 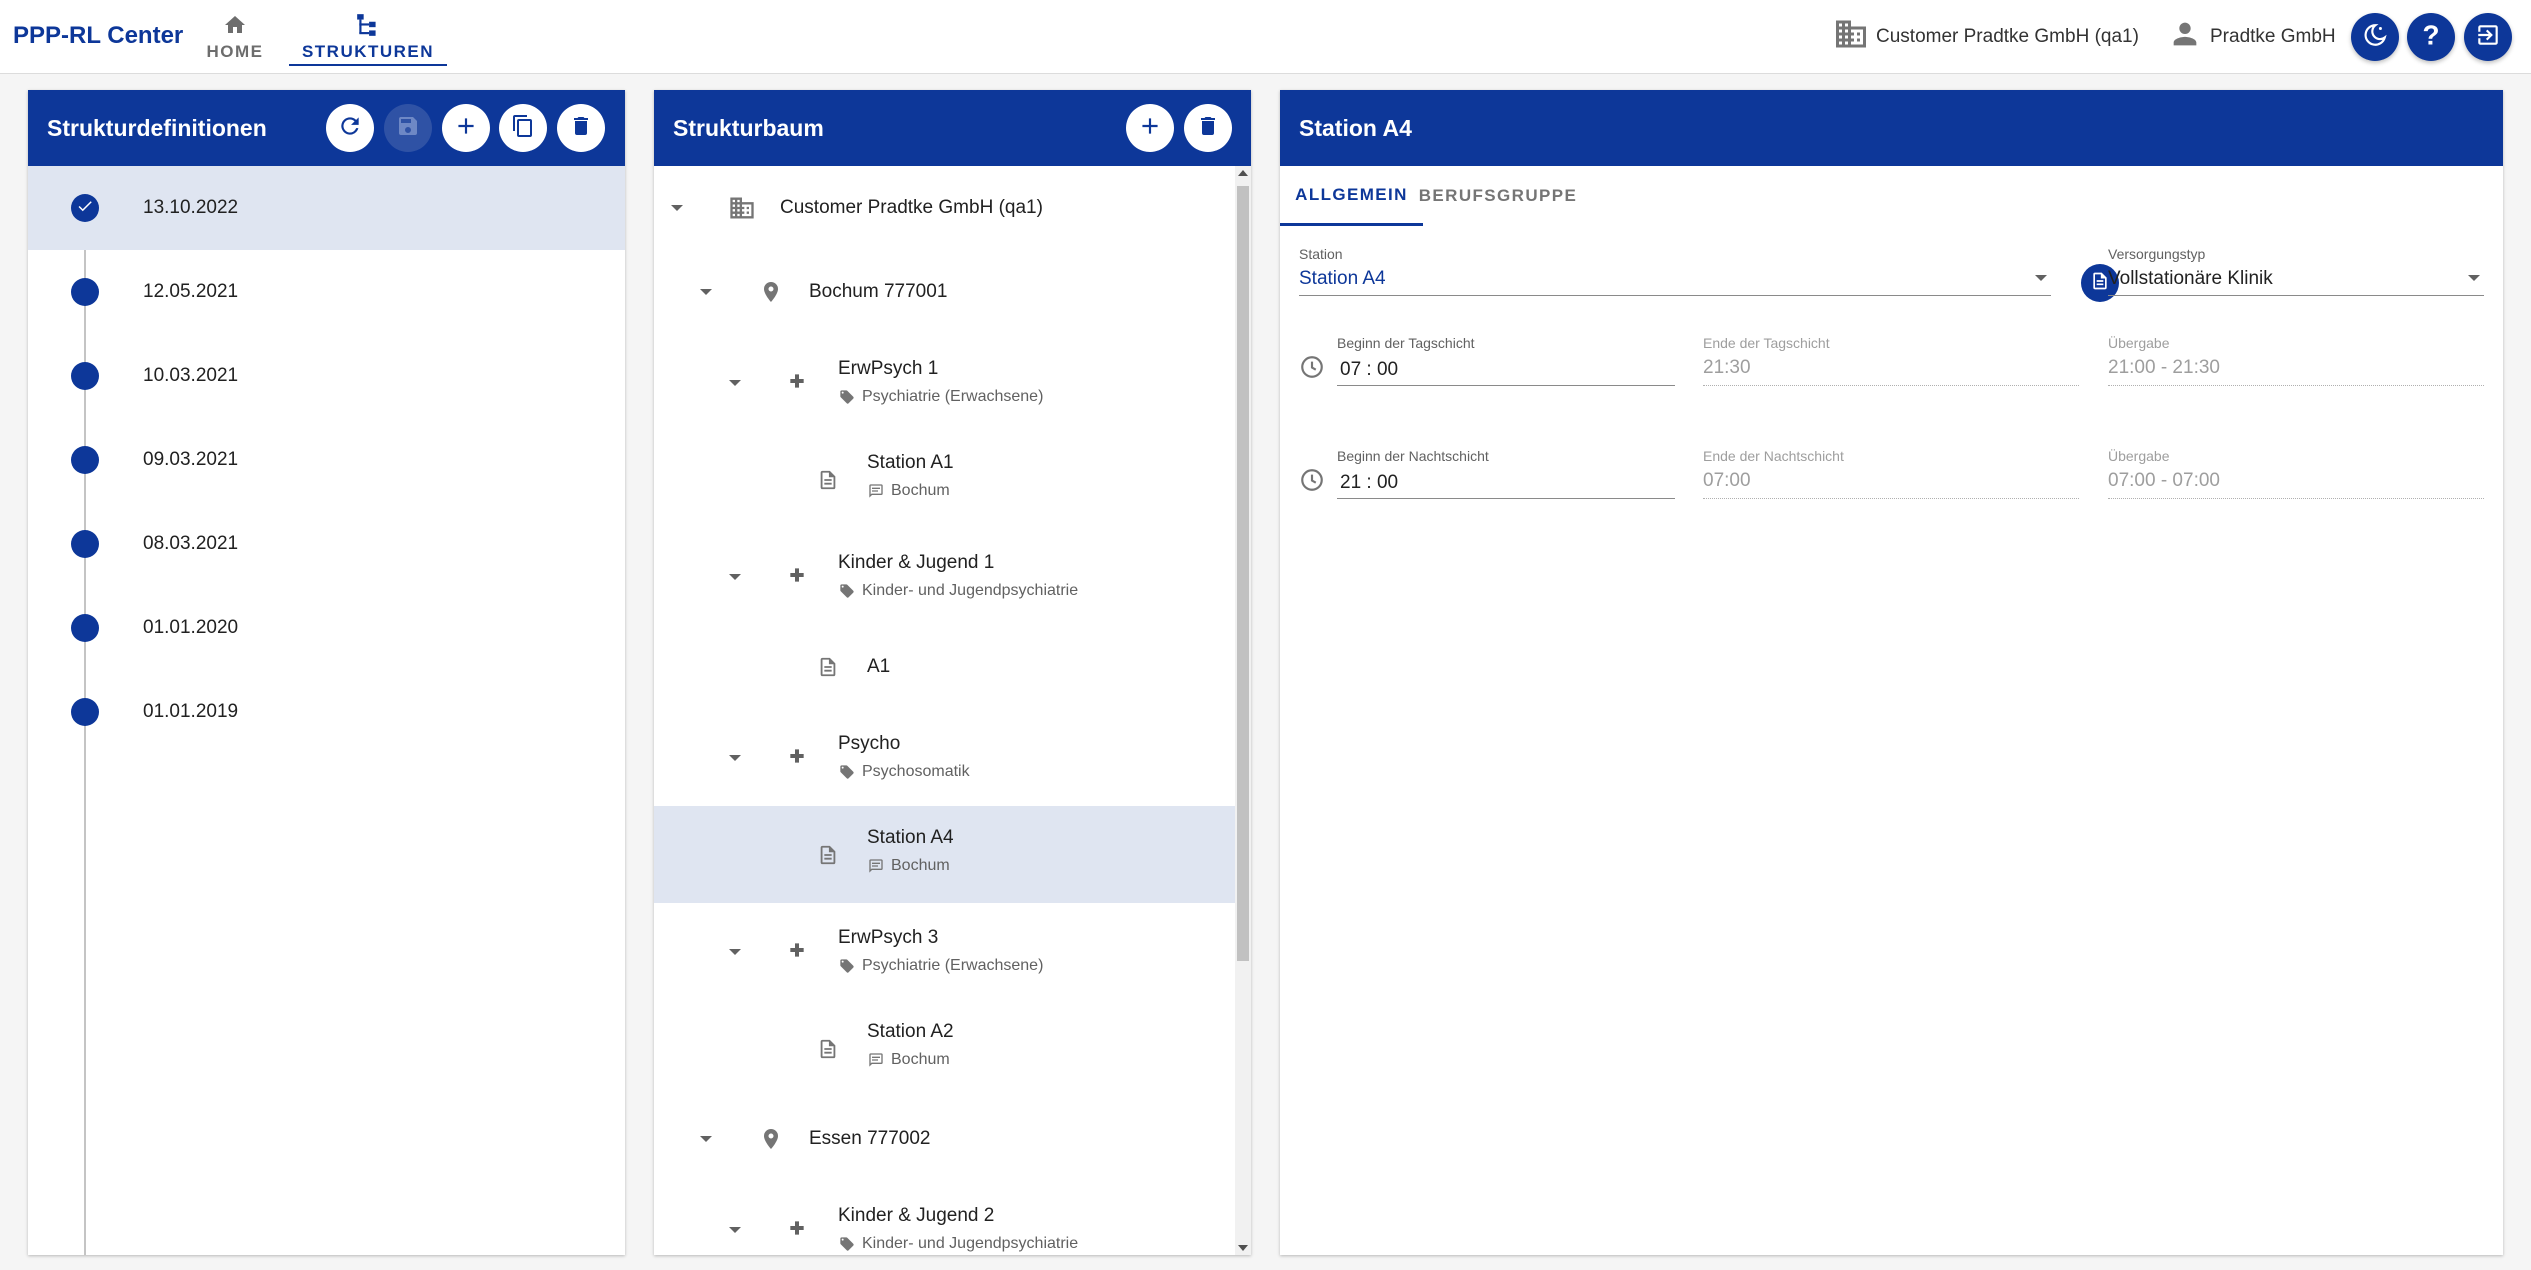 What do you see at coordinates (1985, 37) in the screenshot?
I see `organization-selector: Customer Pradtke GmbH (qa1)` at bounding box center [1985, 37].